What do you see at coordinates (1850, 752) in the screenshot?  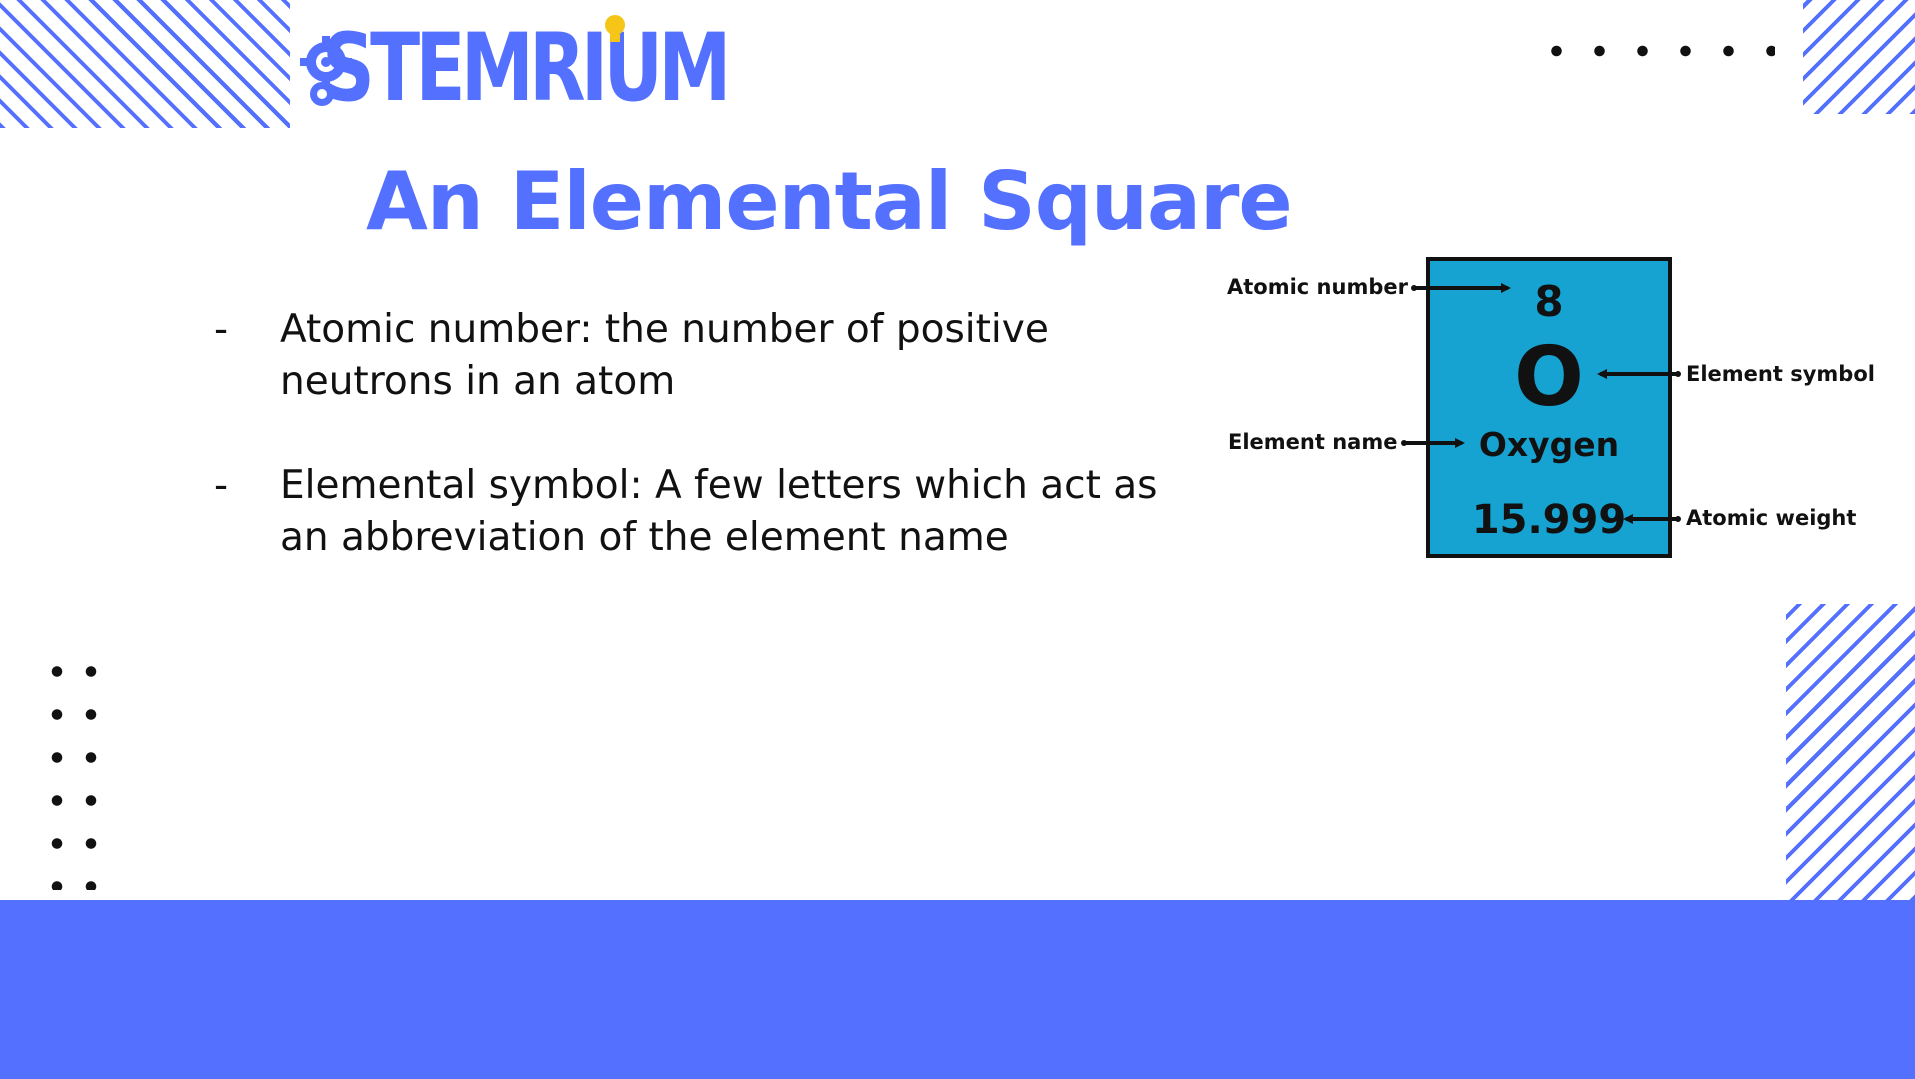 I see `hatch-decoration-bottom-right` at bounding box center [1850, 752].